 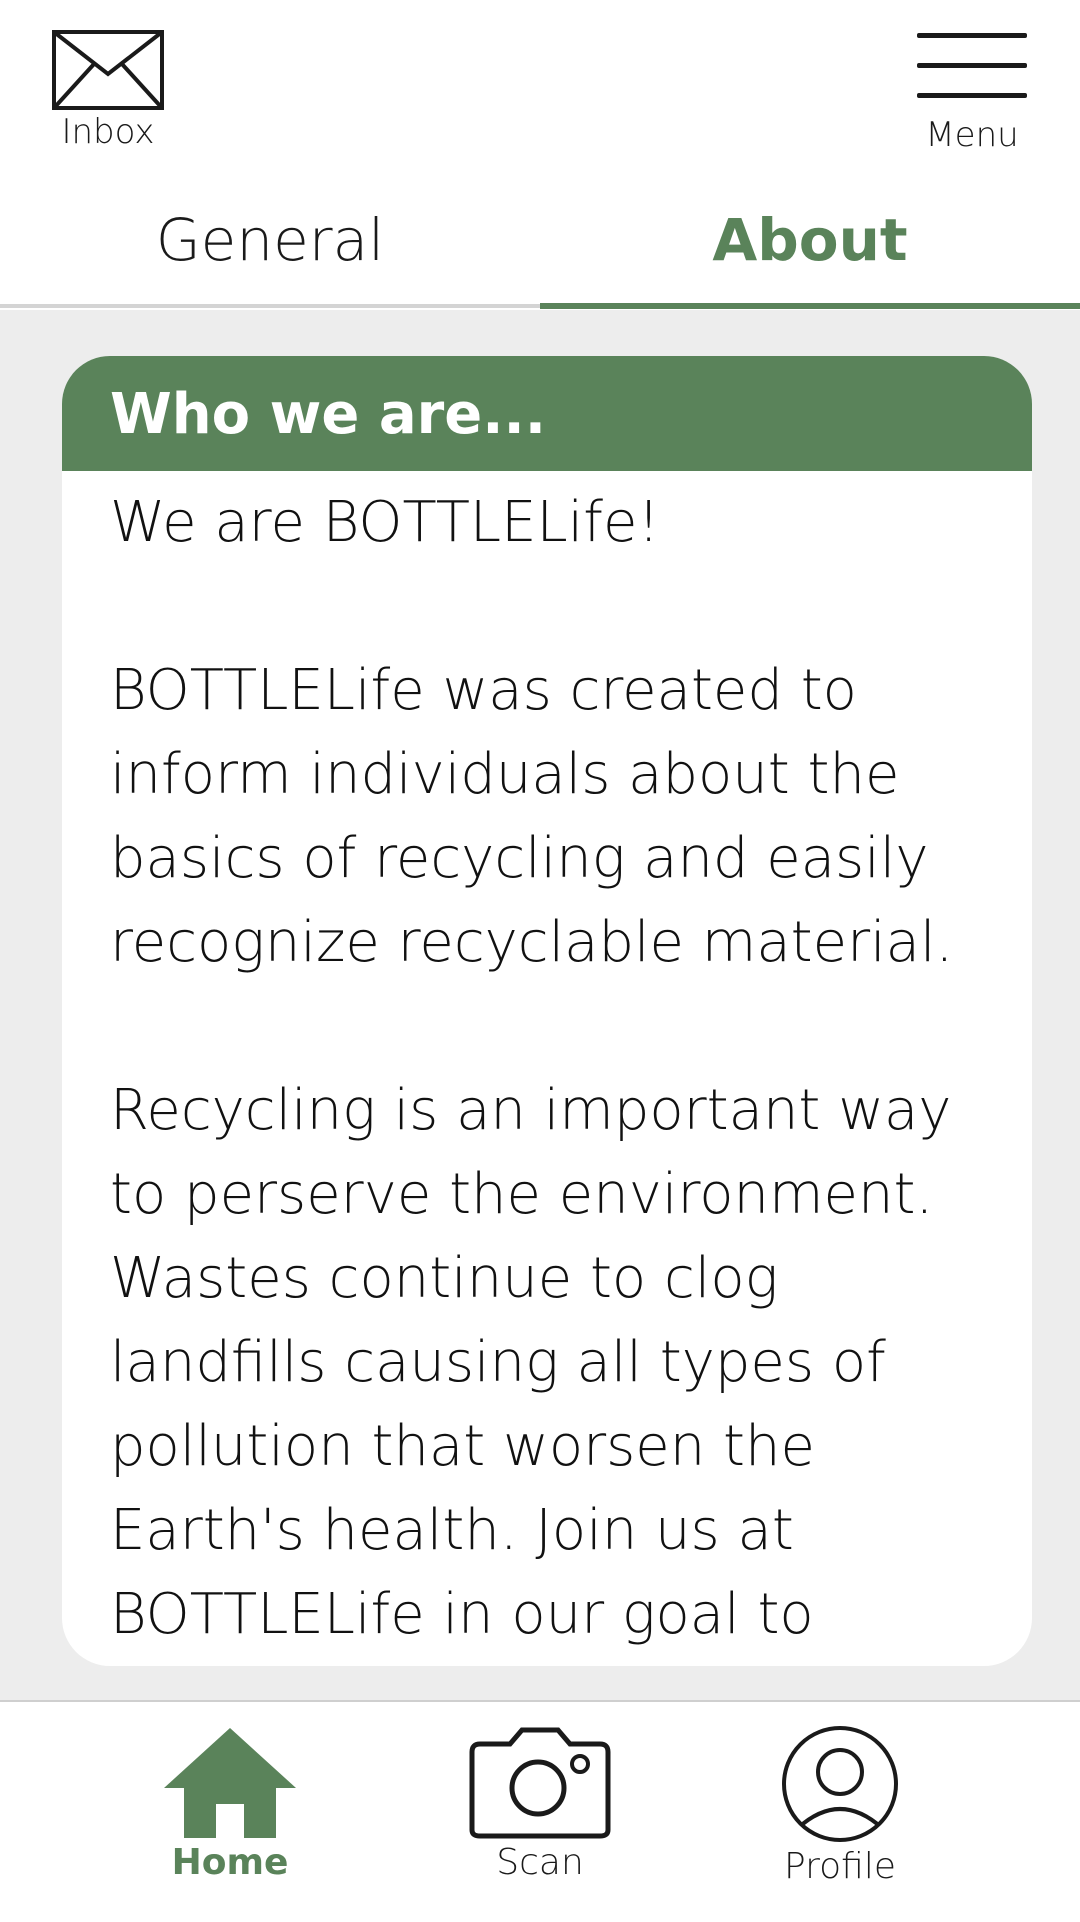 I want to click on menu-label: Menu, so click(x=972, y=135).